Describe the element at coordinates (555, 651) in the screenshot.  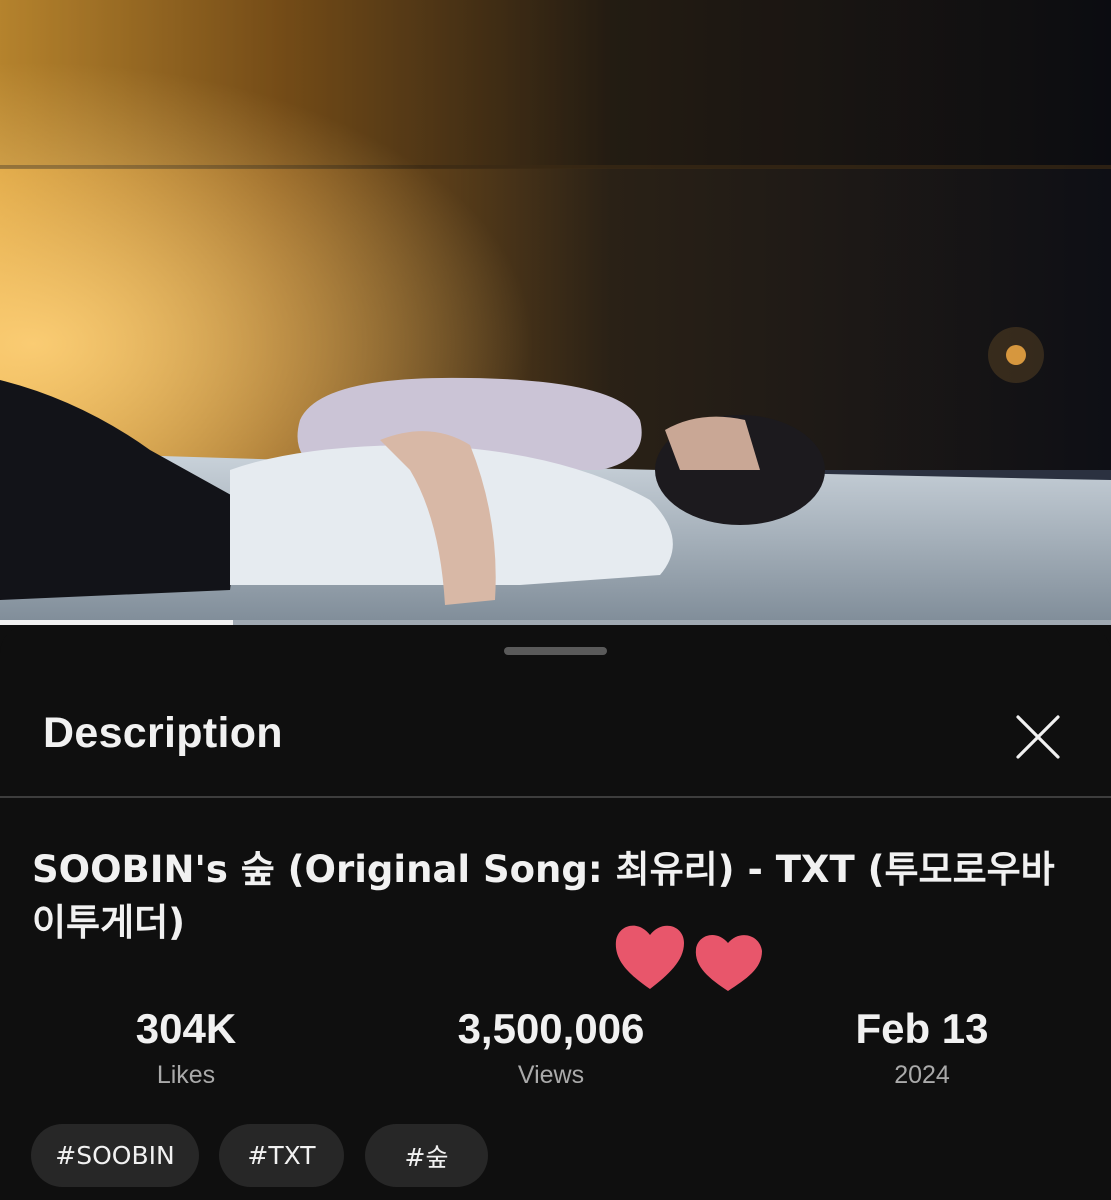
I see `sheet-drag-handle` at that location.